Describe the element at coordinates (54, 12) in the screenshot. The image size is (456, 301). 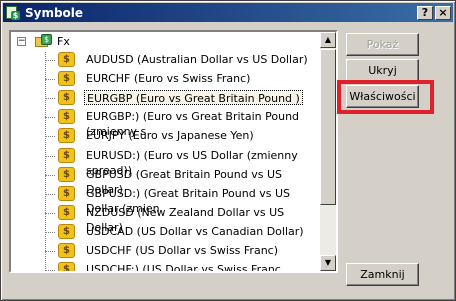
I see `window-title: Symbole` at that location.